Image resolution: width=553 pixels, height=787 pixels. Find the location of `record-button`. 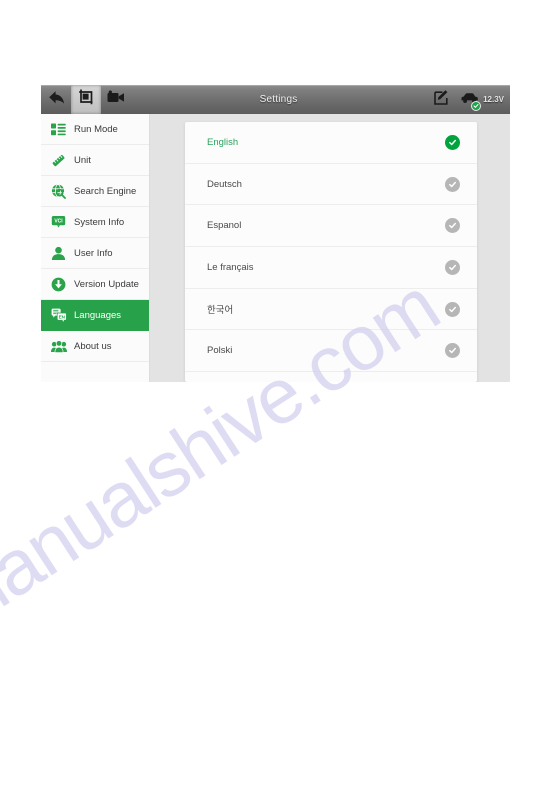

record-button is located at coordinates (116, 99).